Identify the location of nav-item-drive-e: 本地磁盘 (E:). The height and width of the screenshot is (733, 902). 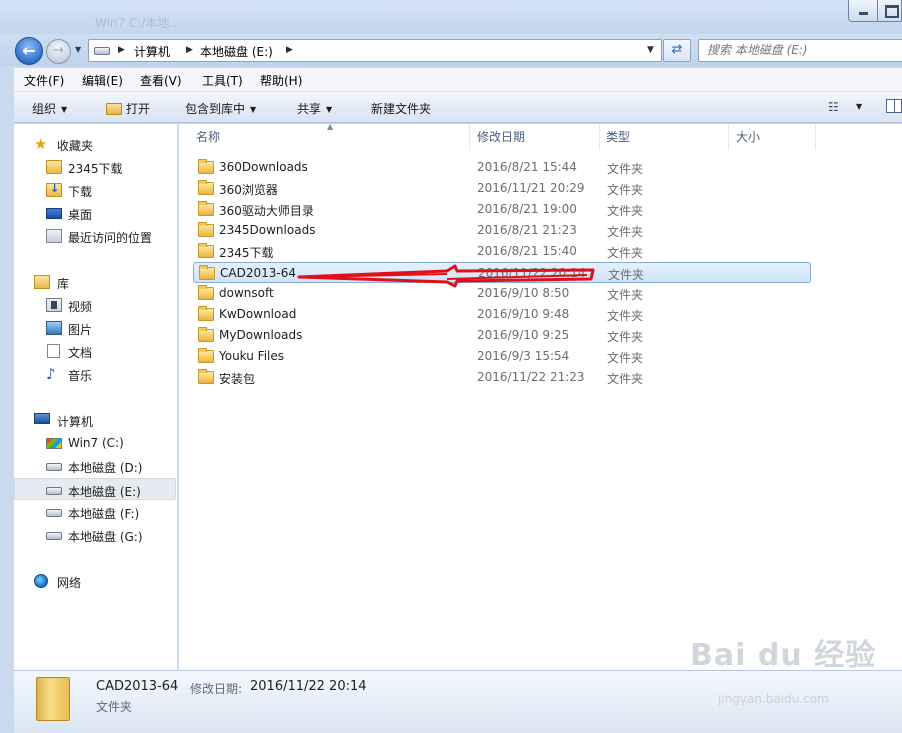
(95, 489).